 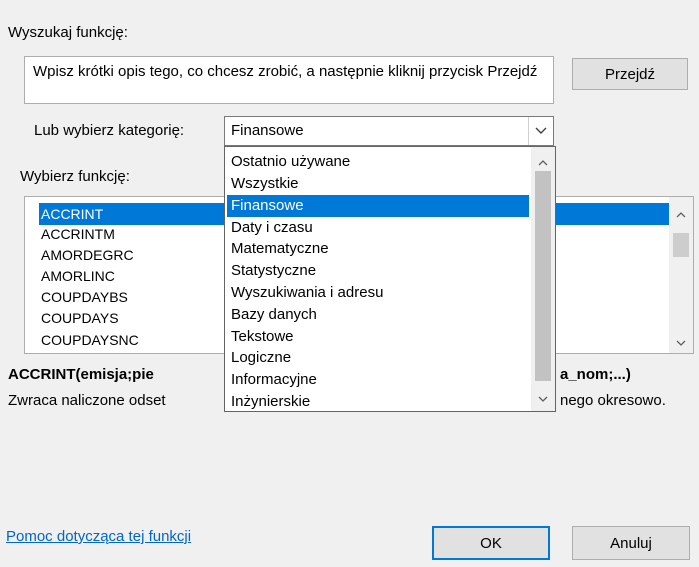 What do you see at coordinates (378, 380) in the screenshot?
I see `category-option: Informacyjne` at bounding box center [378, 380].